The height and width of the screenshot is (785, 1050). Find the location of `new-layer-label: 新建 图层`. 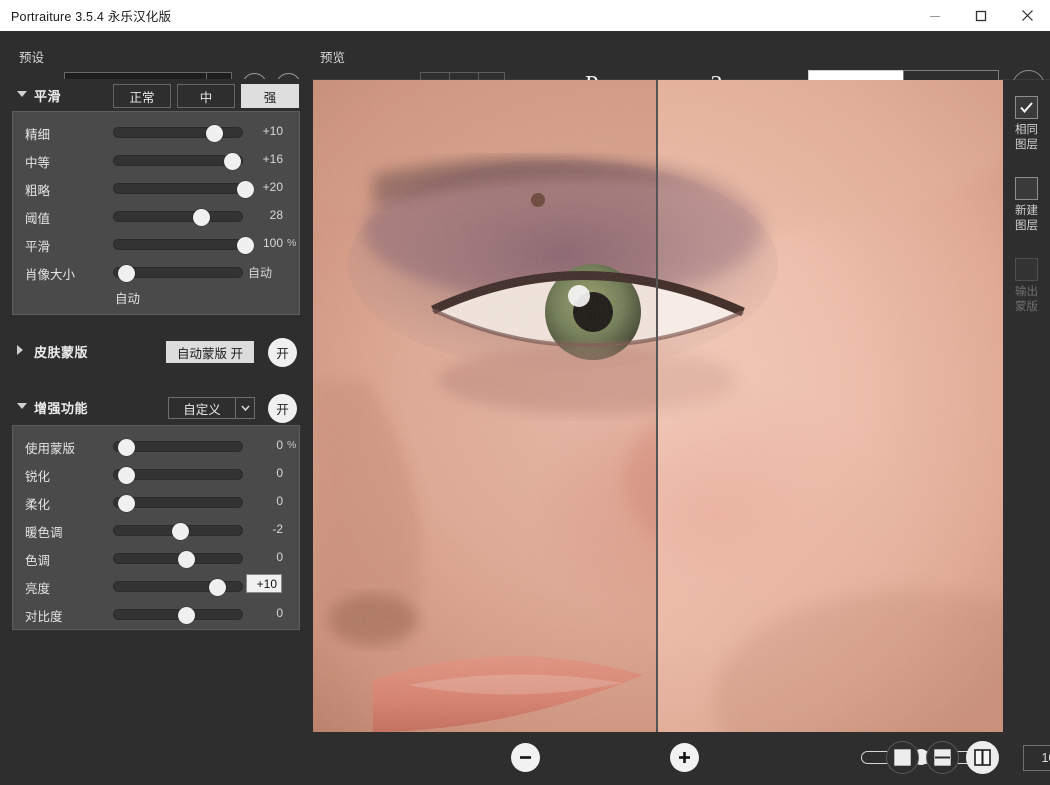

new-layer-label: 新建 图层 is located at coordinates (1026, 219).